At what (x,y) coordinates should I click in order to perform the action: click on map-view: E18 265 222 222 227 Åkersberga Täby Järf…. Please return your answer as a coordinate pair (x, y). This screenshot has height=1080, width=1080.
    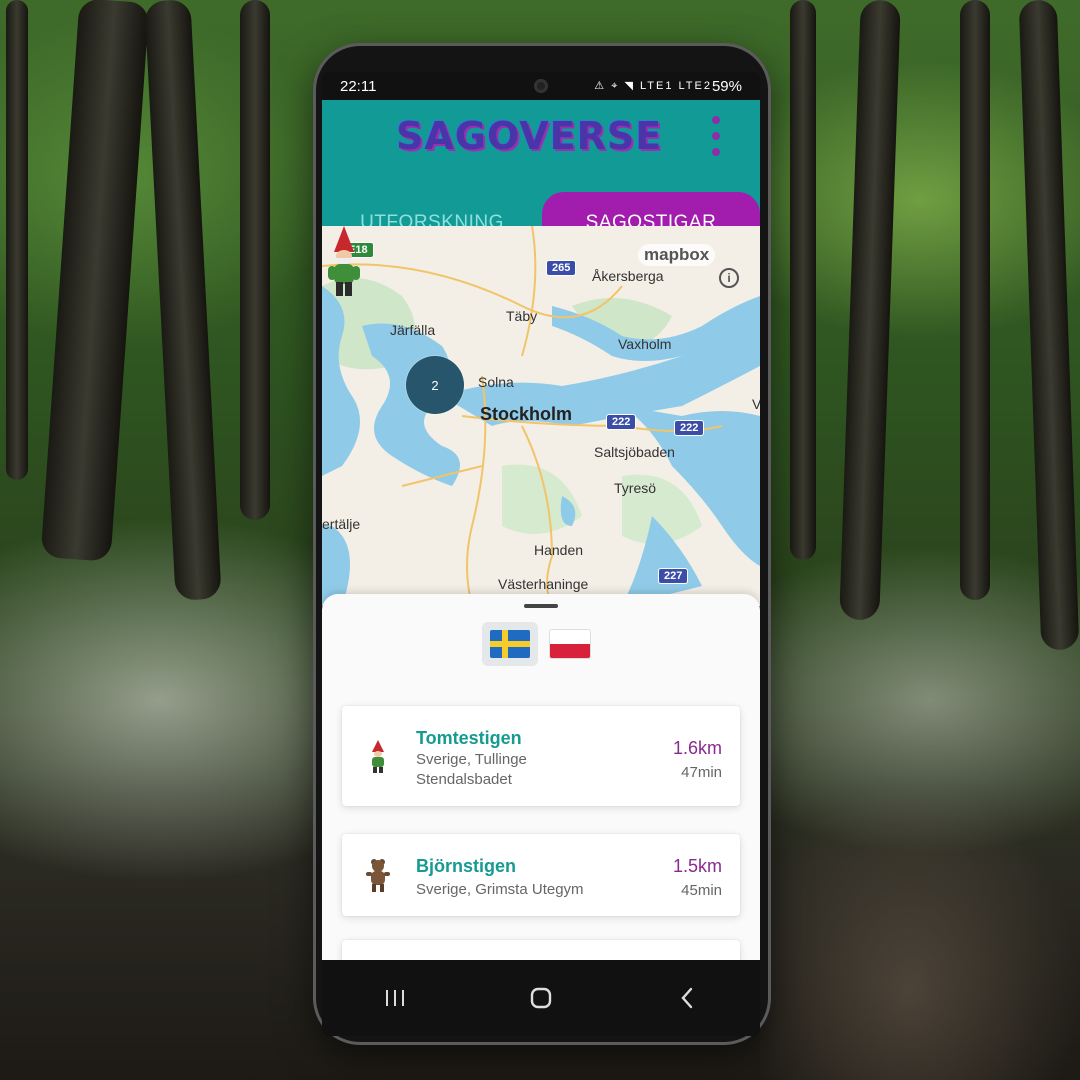
    Looking at the image, I should click on (541, 416).